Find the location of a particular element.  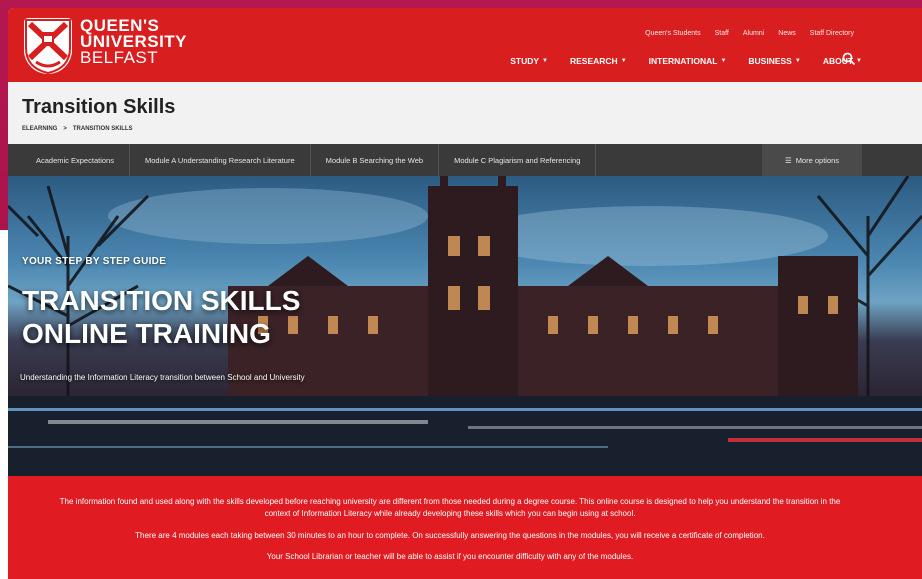

utility-link-news: News is located at coordinates (787, 33).